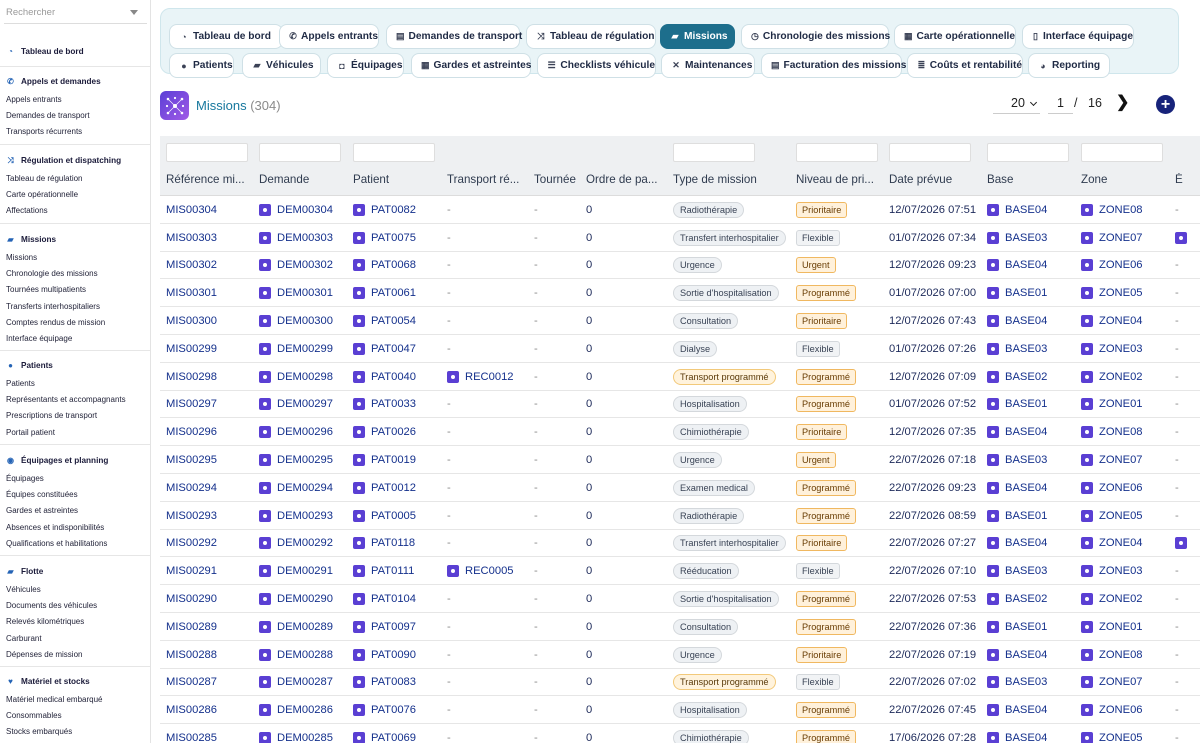  Describe the element at coordinates (75, 460) in the screenshot. I see `sidebar-section-team: ◉ Équipages et planning` at that location.